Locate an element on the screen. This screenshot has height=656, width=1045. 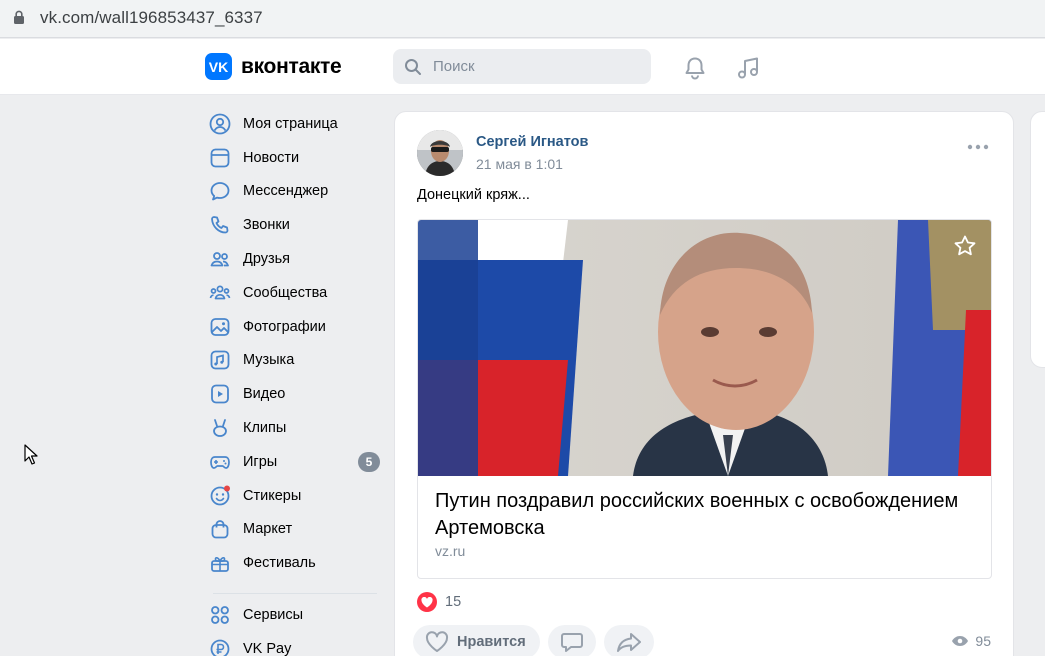
music-icon is located at coordinates (220, 360).